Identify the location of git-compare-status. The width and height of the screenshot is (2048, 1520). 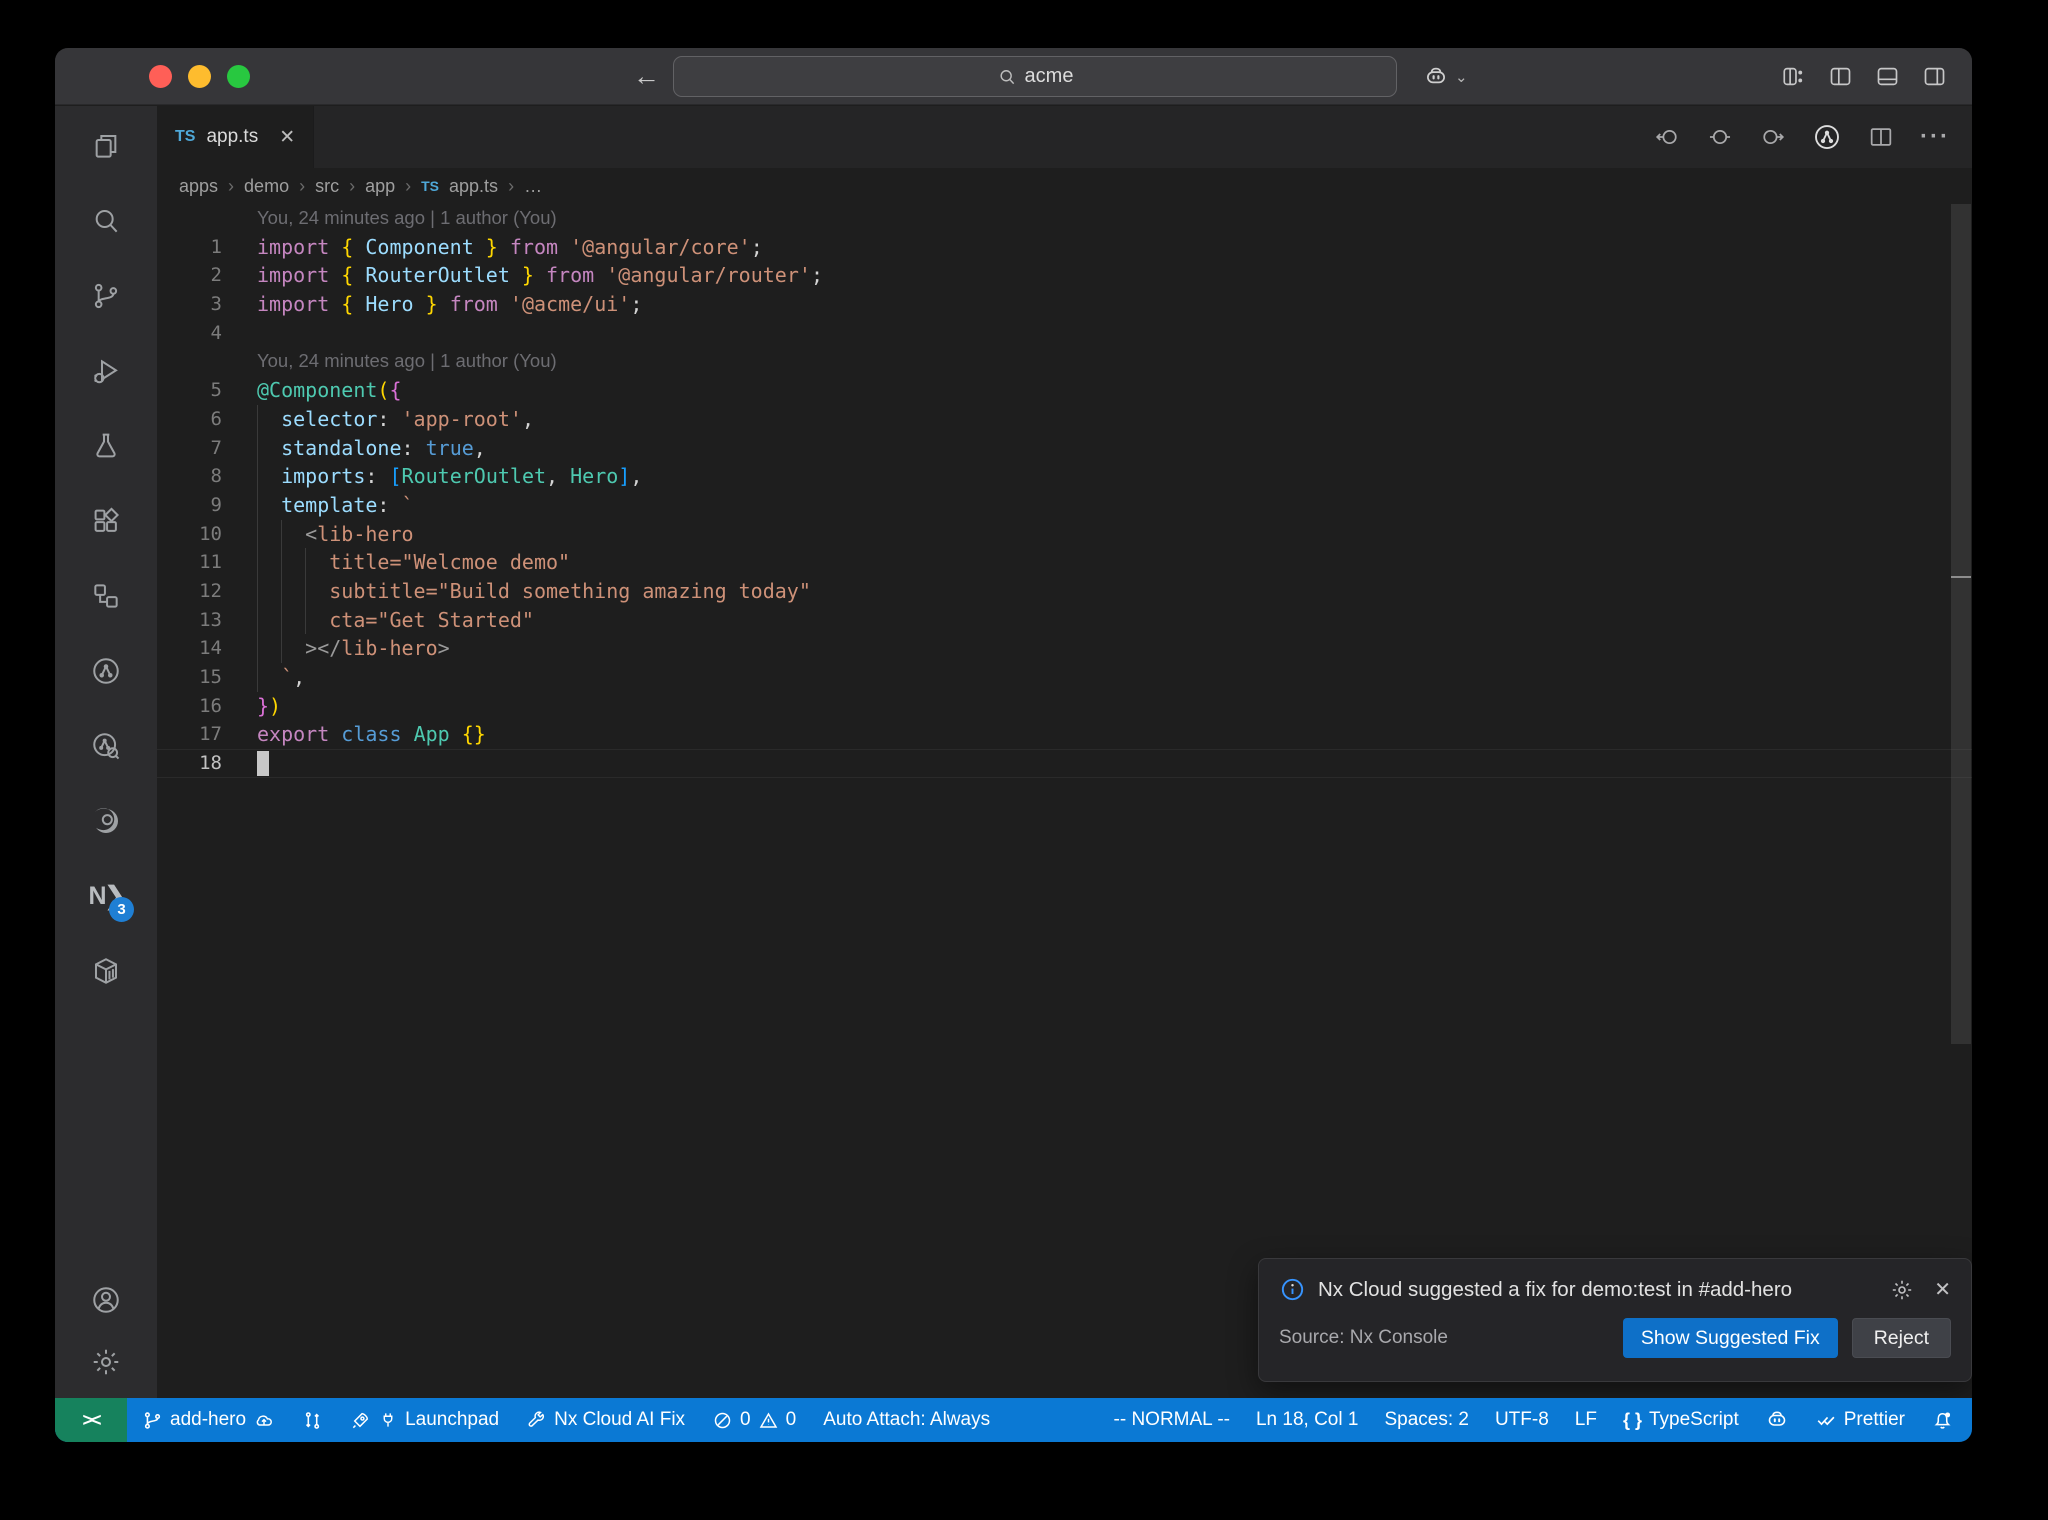
(312, 1420).